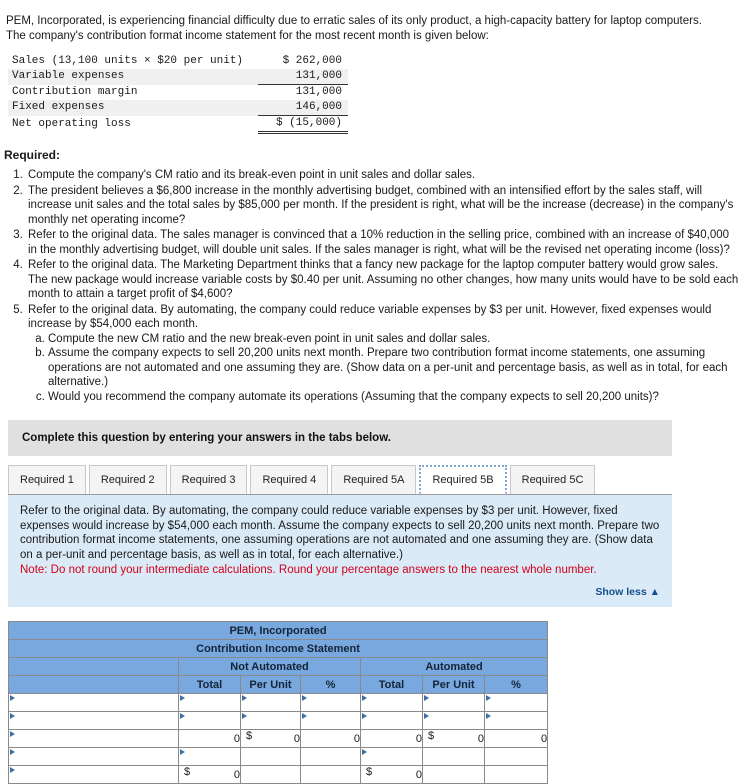 The height and width of the screenshot is (784, 751). I want to click on grid-statement-subtitle: Contribution Income Statement, so click(278, 648).